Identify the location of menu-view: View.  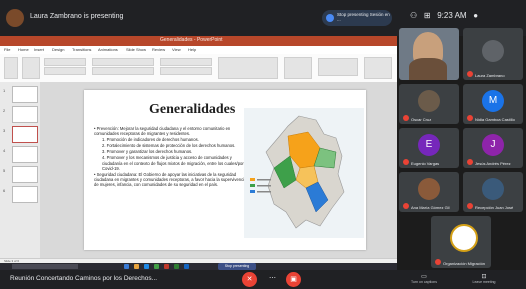
(176, 49).